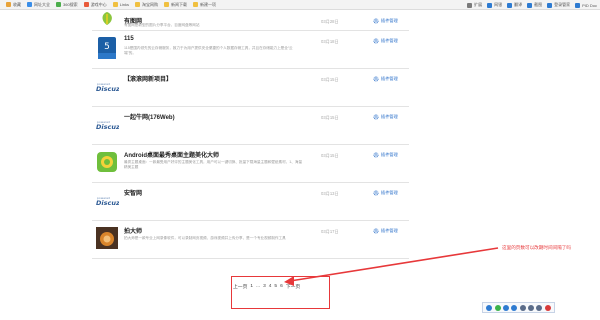 This screenshot has width=600, height=320. Describe the element at coordinates (330, 21) in the screenshot. I see `plugin-date: 03月28日` at that location.